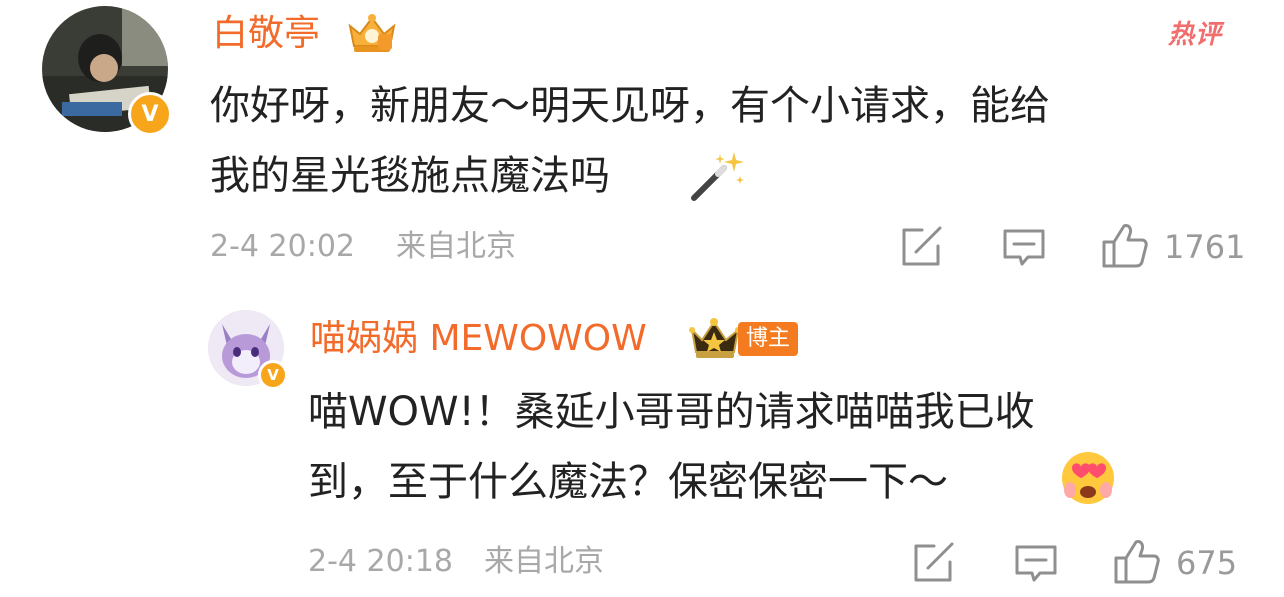 The width and height of the screenshot is (1284, 597). Describe the element at coordinates (1195, 35) in the screenshot. I see `hot-comment-badge: 热评` at that location.